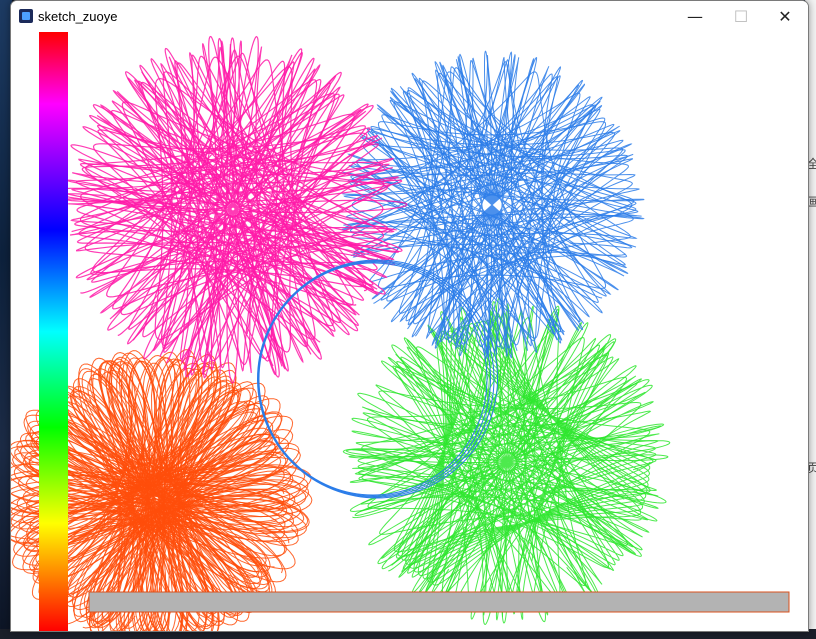  What do you see at coordinates (26, 16) in the screenshot?
I see `app-icon` at bounding box center [26, 16].